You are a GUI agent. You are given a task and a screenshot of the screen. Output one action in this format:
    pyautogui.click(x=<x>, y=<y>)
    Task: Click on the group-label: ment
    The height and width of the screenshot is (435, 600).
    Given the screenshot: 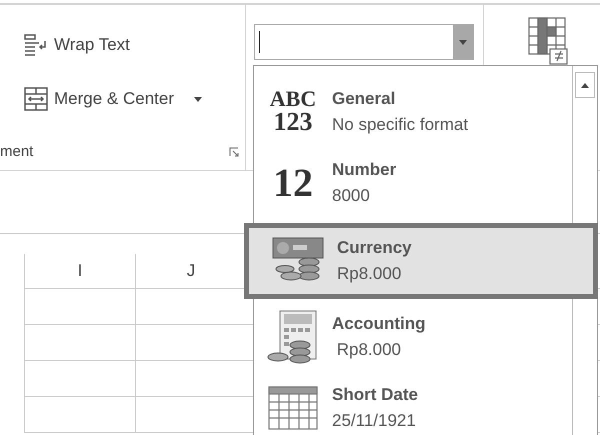 What is the action you would take?
    pyautogui.click(x=17, y=151)
    